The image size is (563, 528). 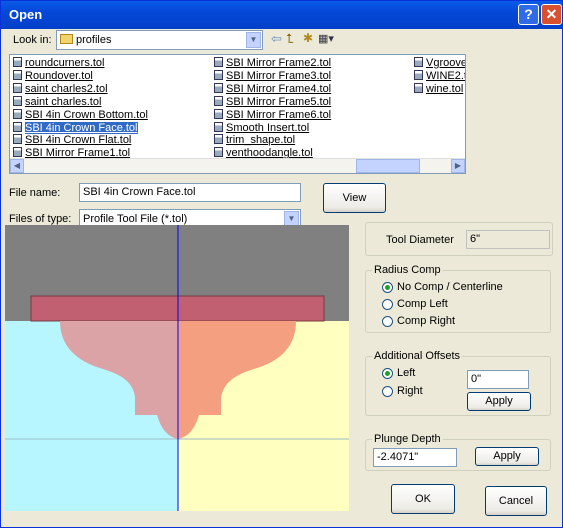 I want to click on file-name-text: saint charles2.tol, so click(x=66, y=88).